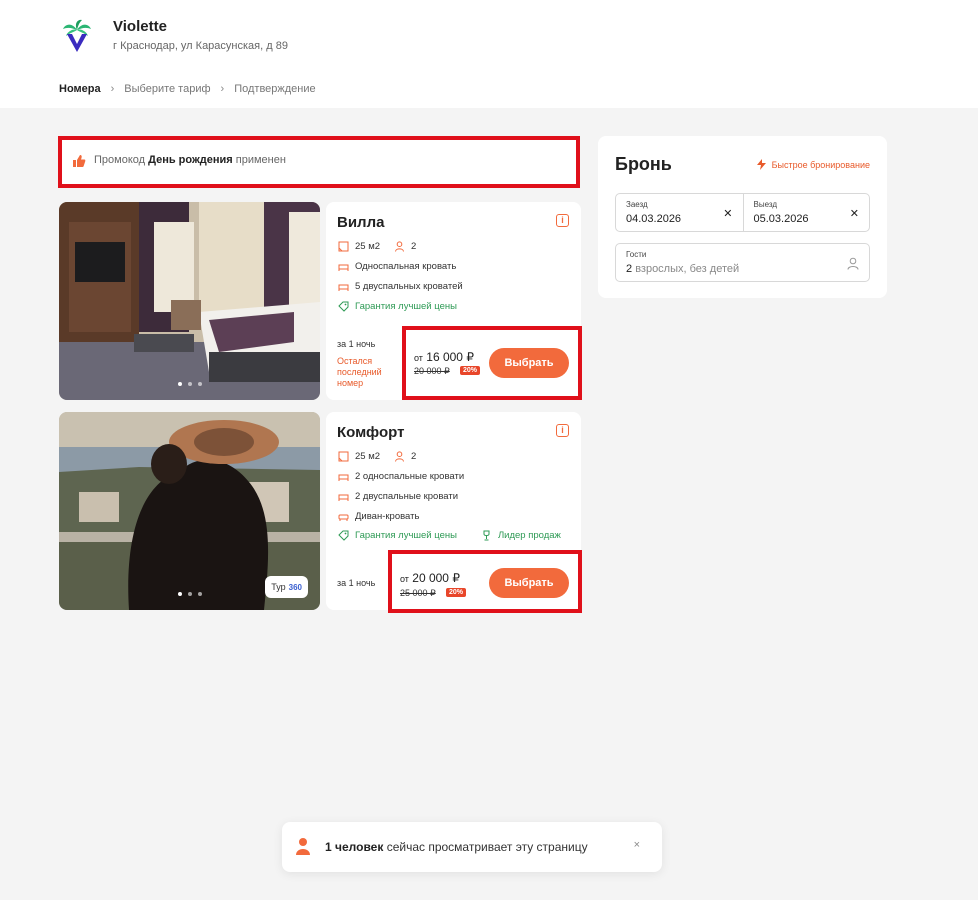 The width and height of the screenshot is (978, 900). I want to click on photo-pagination, so click(189, 384).